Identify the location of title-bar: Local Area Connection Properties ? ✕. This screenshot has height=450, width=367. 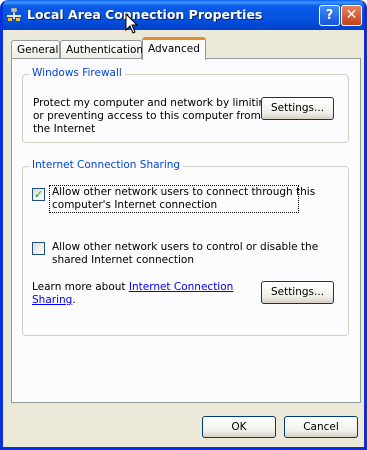
(183, 15).